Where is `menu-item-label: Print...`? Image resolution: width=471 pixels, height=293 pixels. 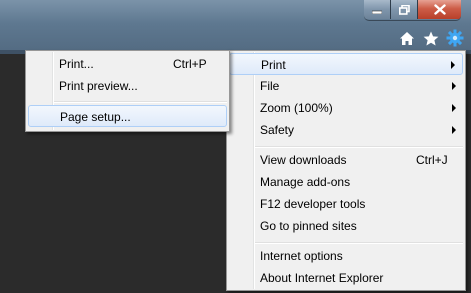
menu-item-label: Print... is located at coordinates (76, 64).